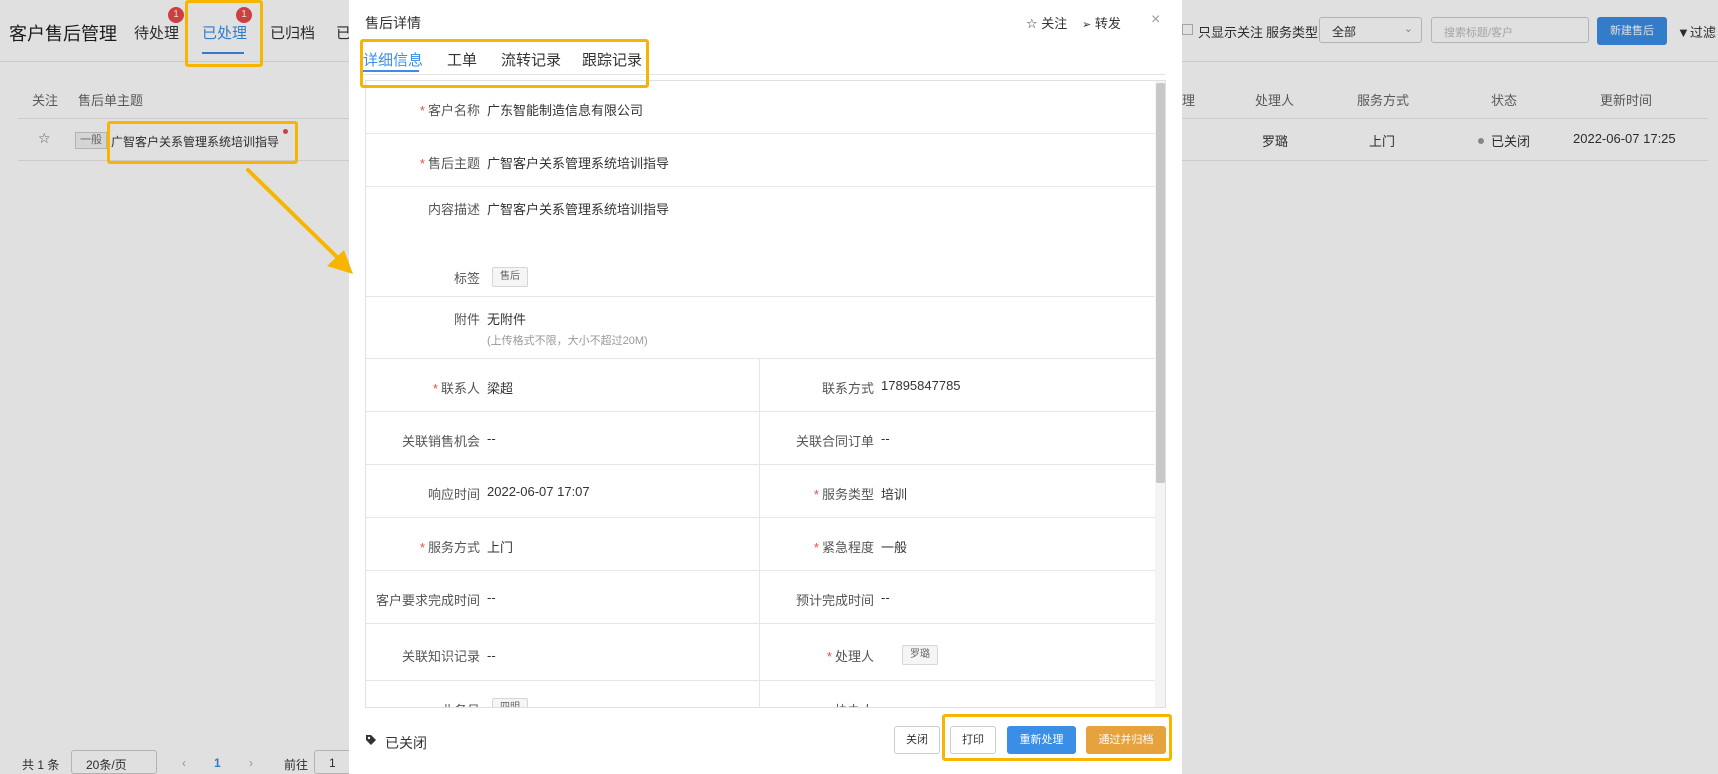  I want to click on customer-name-label: * 客户名称, so click(449, 110).